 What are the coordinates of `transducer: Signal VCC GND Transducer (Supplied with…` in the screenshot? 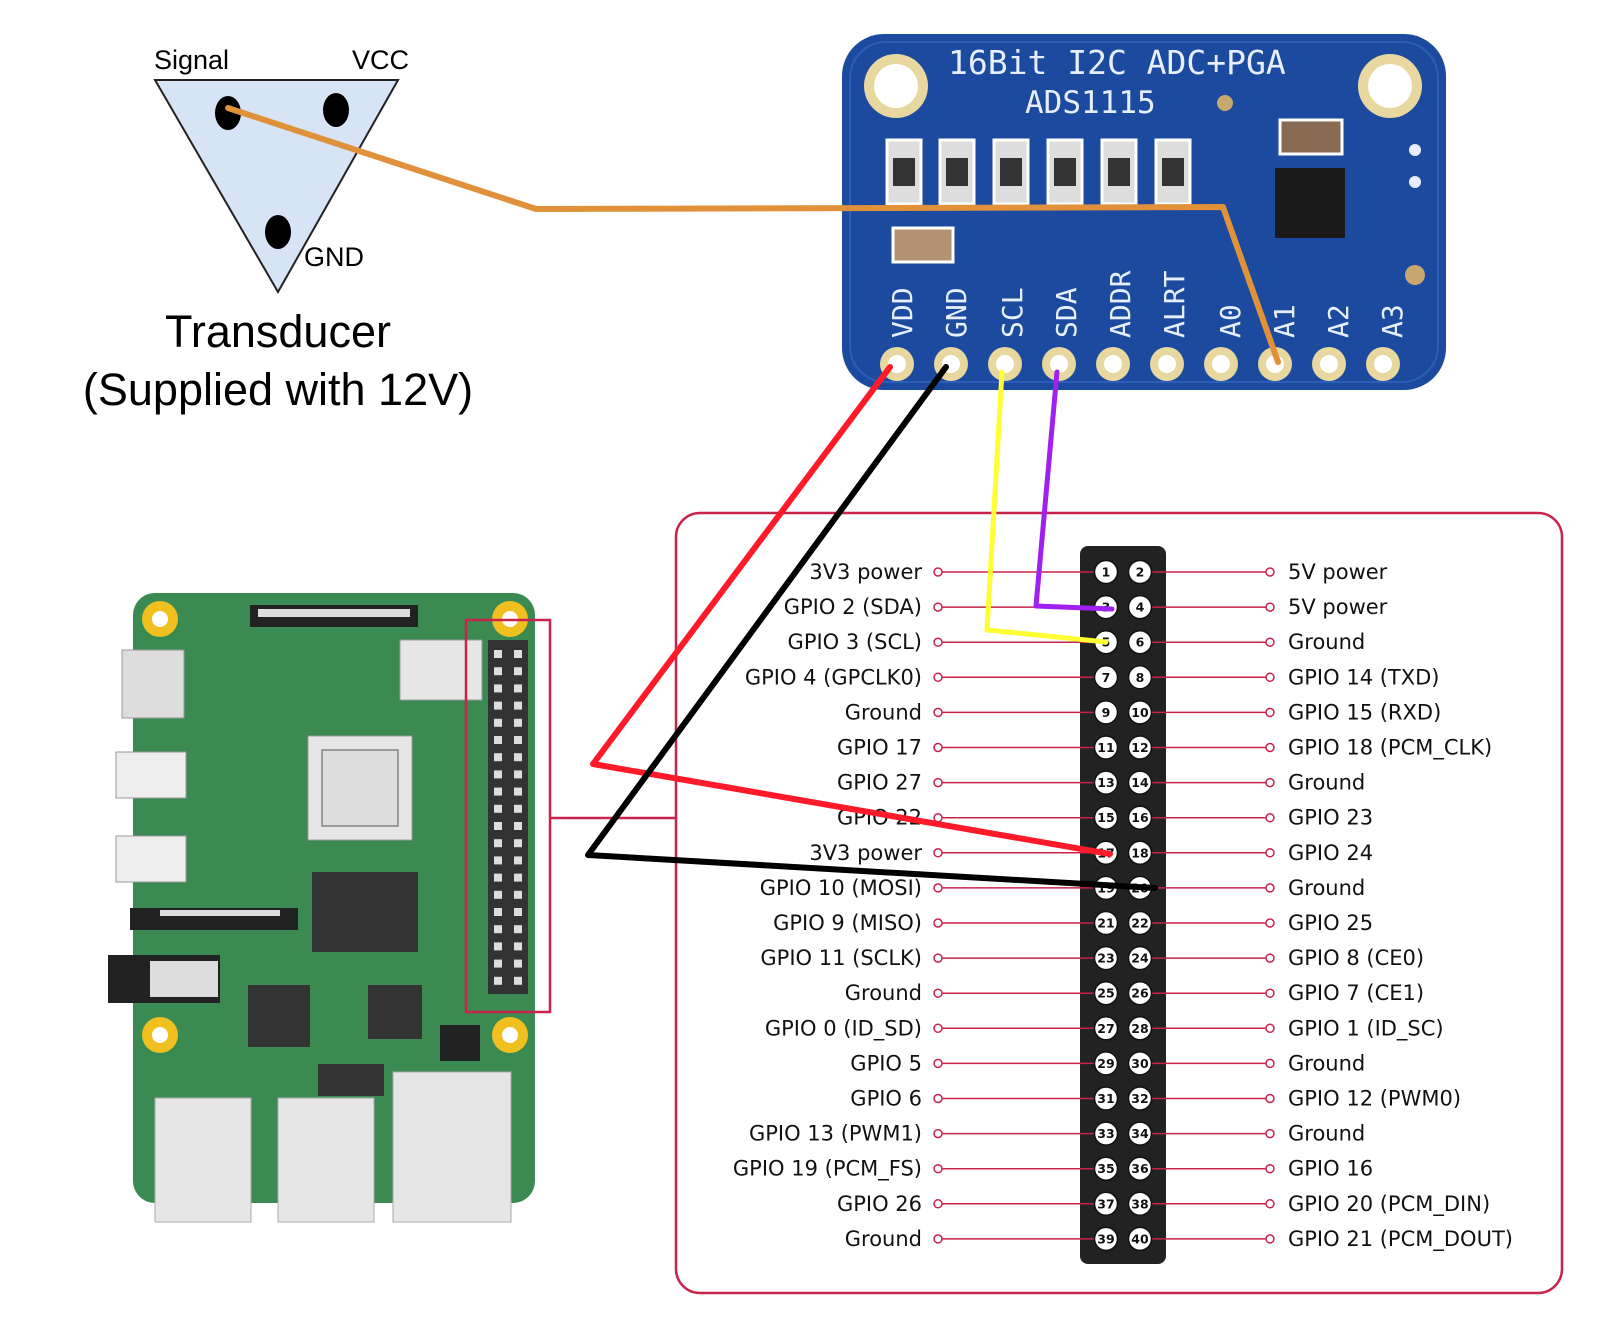 It's located at (278, 230).